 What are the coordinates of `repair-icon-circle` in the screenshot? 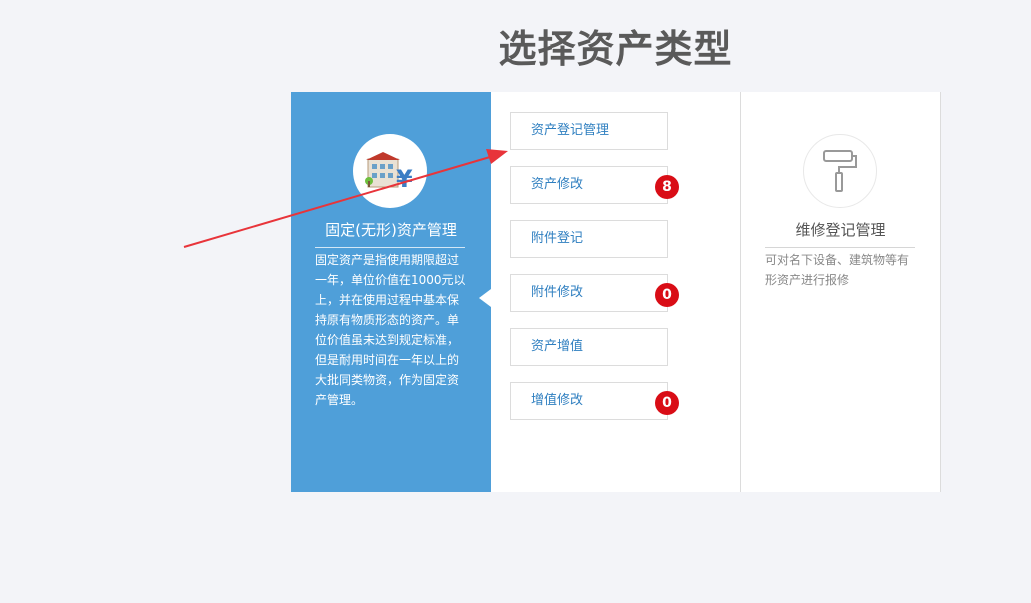 It's located at (840, 171).